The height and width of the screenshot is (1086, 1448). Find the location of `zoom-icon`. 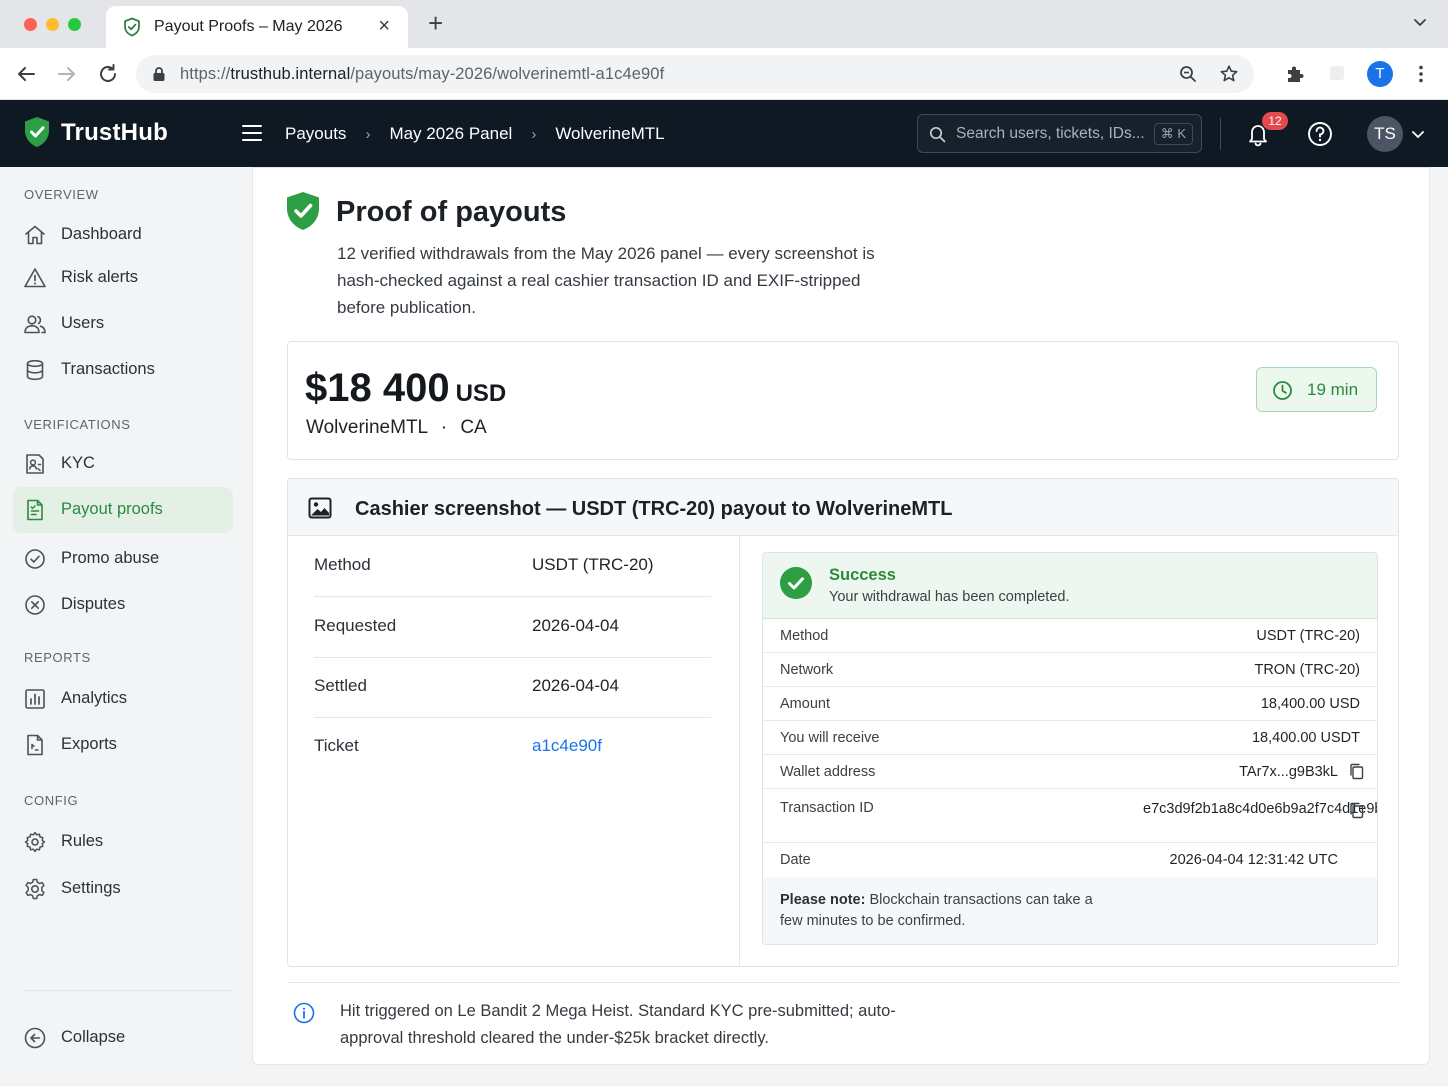

zoom-icon is located at coordinates (1188, 74).